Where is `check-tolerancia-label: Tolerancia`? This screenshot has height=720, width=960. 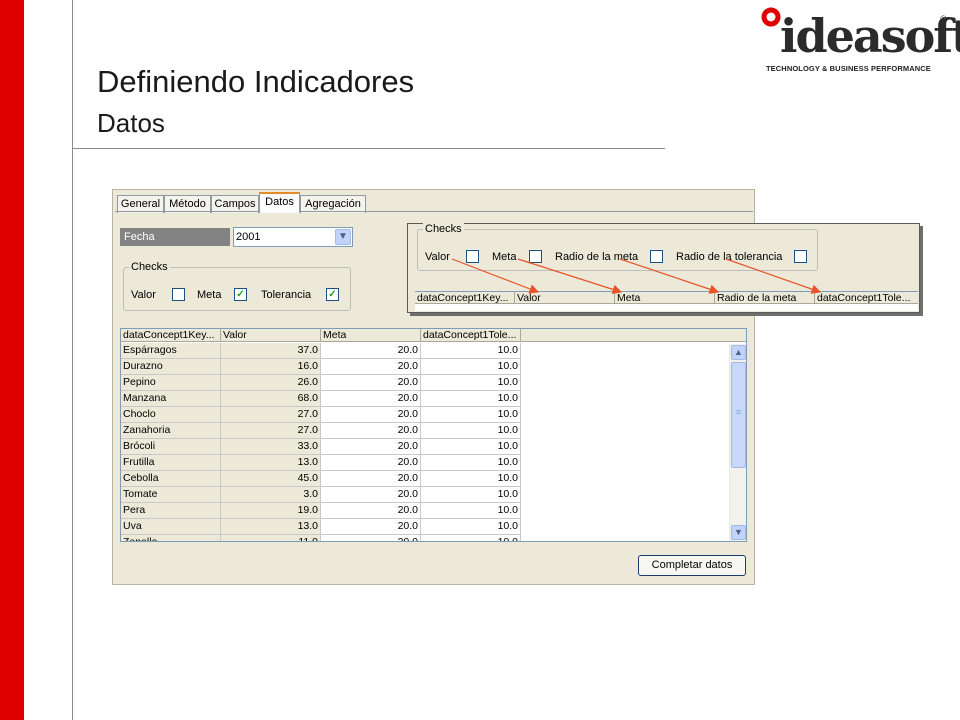 check-tolerancia-label: Tolerancia is located at coordinates (286, 295).